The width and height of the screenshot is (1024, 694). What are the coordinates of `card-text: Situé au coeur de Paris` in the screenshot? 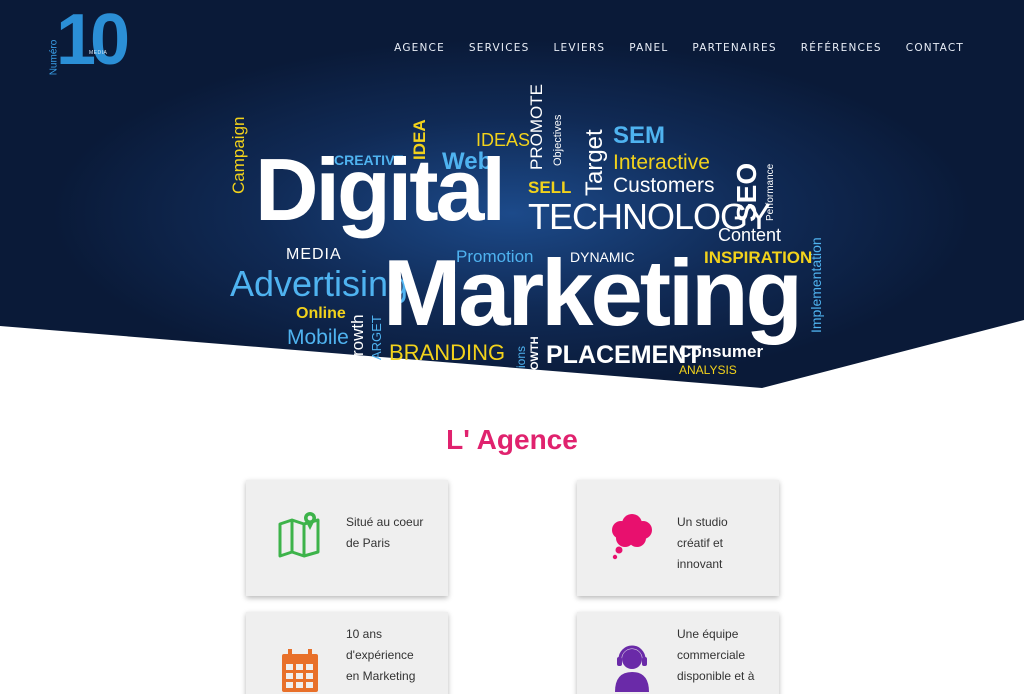 It's located at (391, 533).